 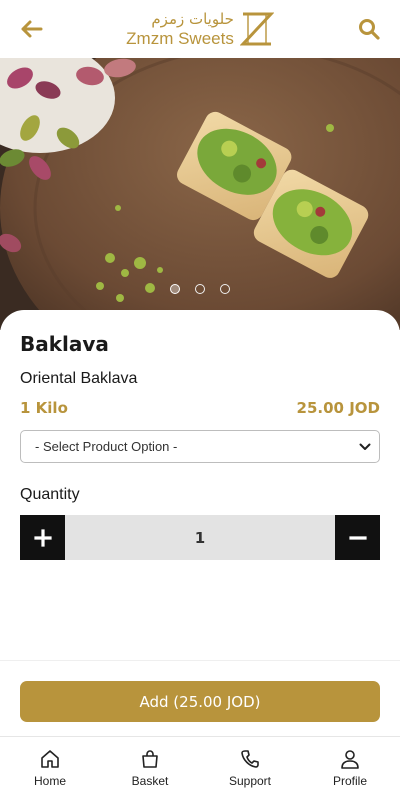 I want to click on search-icon, so click(x=369, y=29).